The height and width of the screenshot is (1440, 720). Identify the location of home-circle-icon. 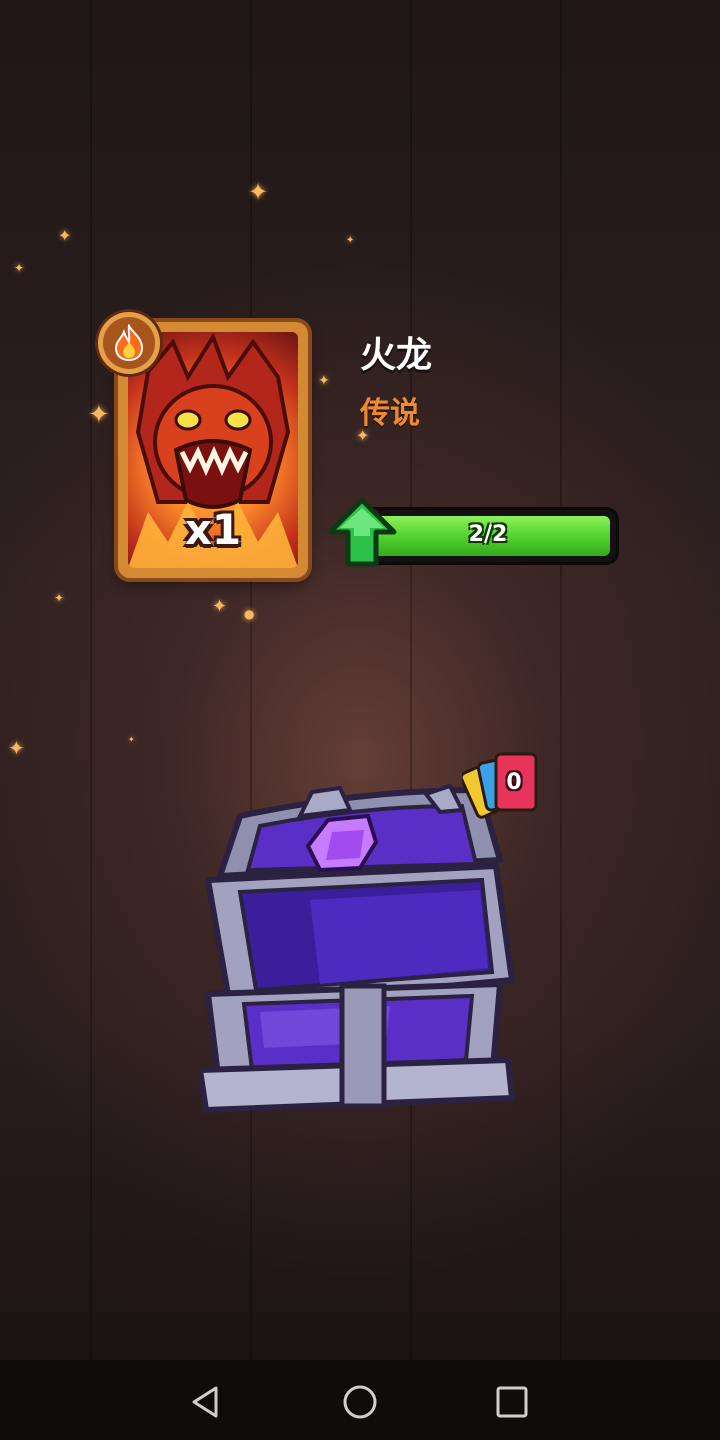
(360, 1402).